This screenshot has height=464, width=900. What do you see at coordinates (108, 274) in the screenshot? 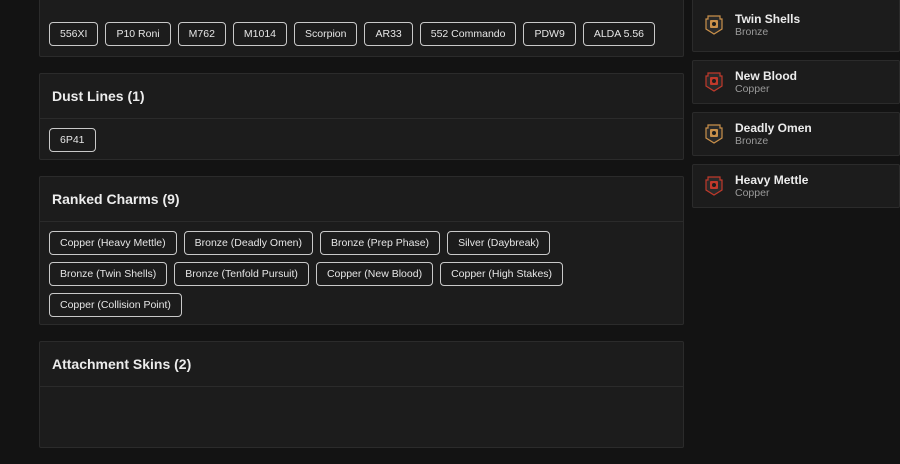
I see `charm-chip: Bronze (Twin Shells)` at bounding box center [108, 274].